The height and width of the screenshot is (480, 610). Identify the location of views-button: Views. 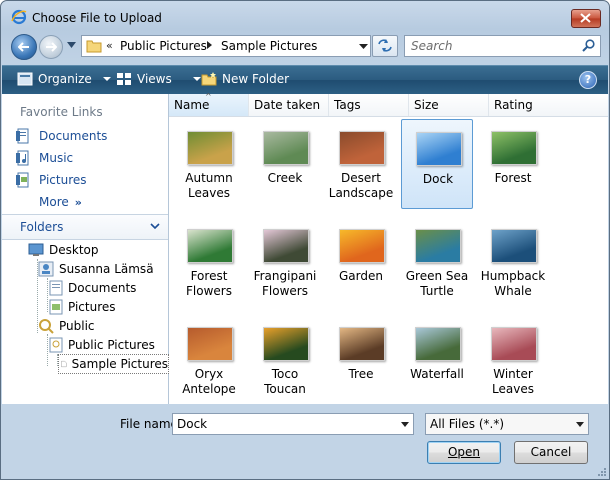
(158, 79).